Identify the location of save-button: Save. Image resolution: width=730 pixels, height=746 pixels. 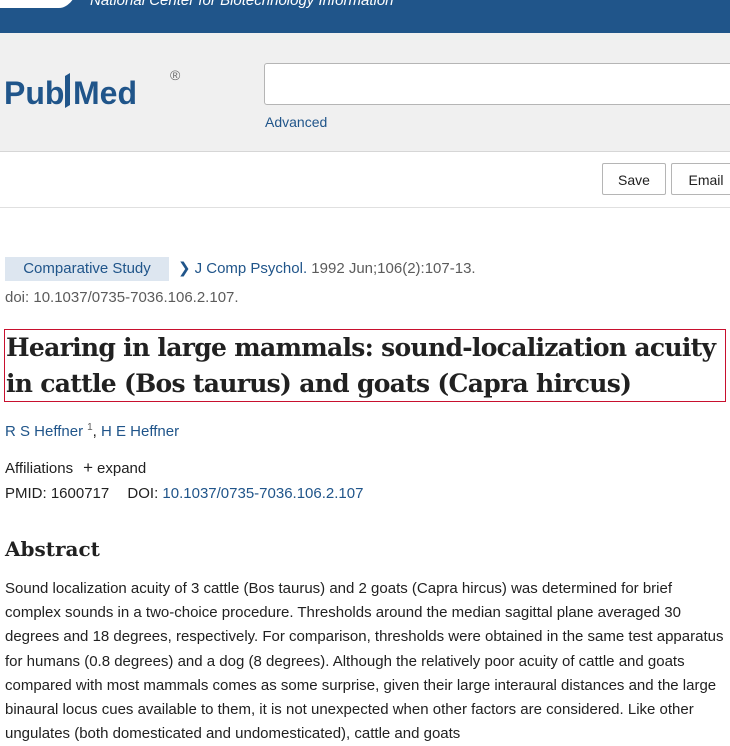
(634, 179).